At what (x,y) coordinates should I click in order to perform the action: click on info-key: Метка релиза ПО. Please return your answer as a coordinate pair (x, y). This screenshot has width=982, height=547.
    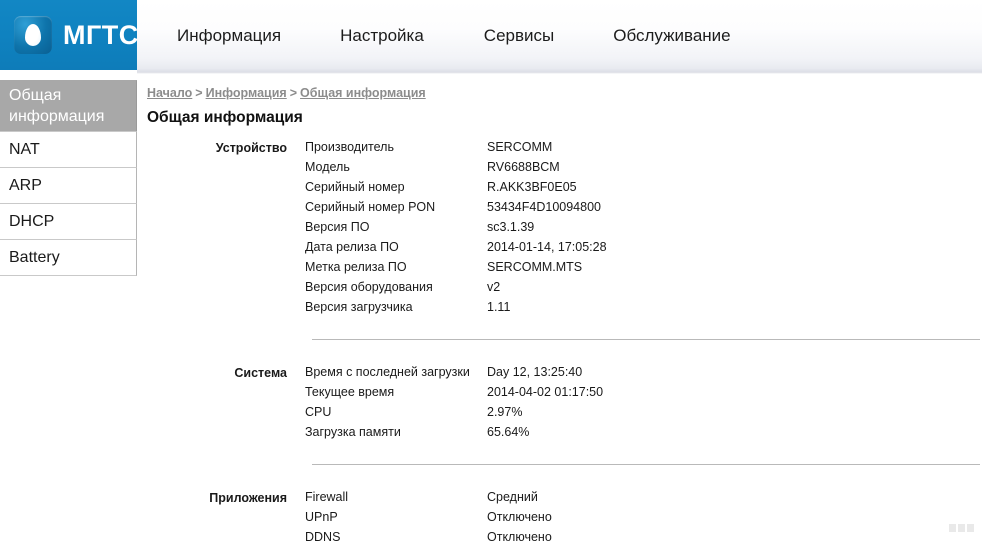
    Looking at the image, I should click on (356, 267).